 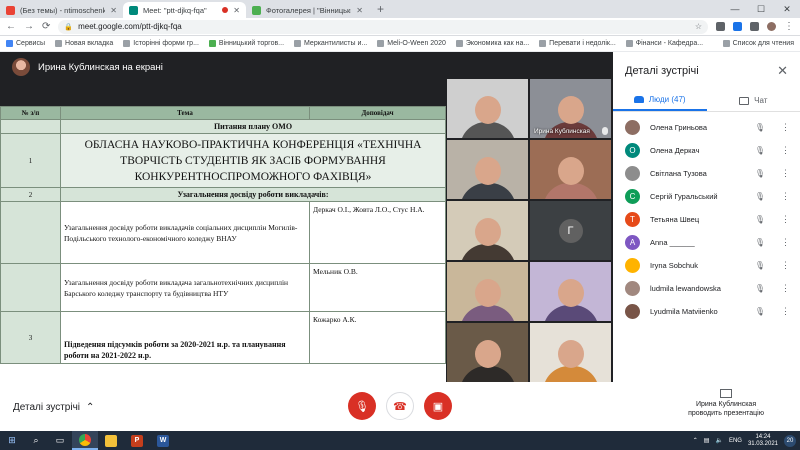 What do you see at coordinates (85, 440) in the screenshot?
I see `chrome-icon` at bounding box center [85, 440].